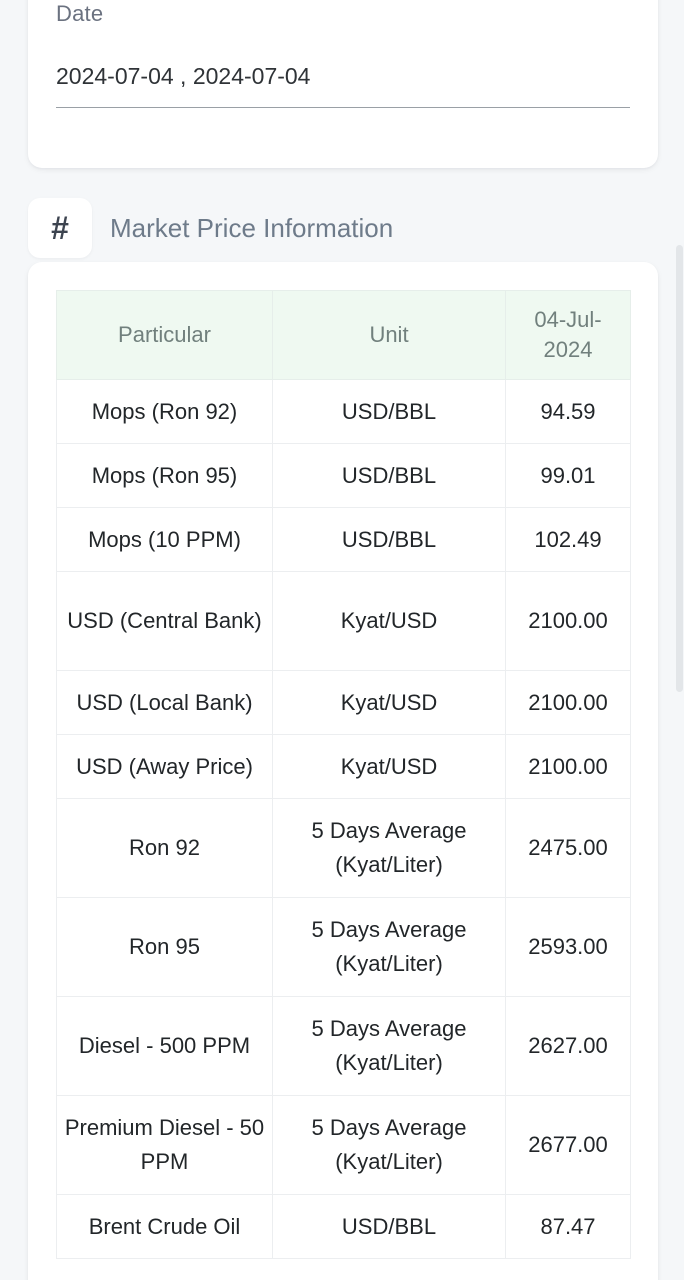 This screenshot has height=1280, width=684. I want to click on cell-particular: USD (Away Price), so click(164, 766).